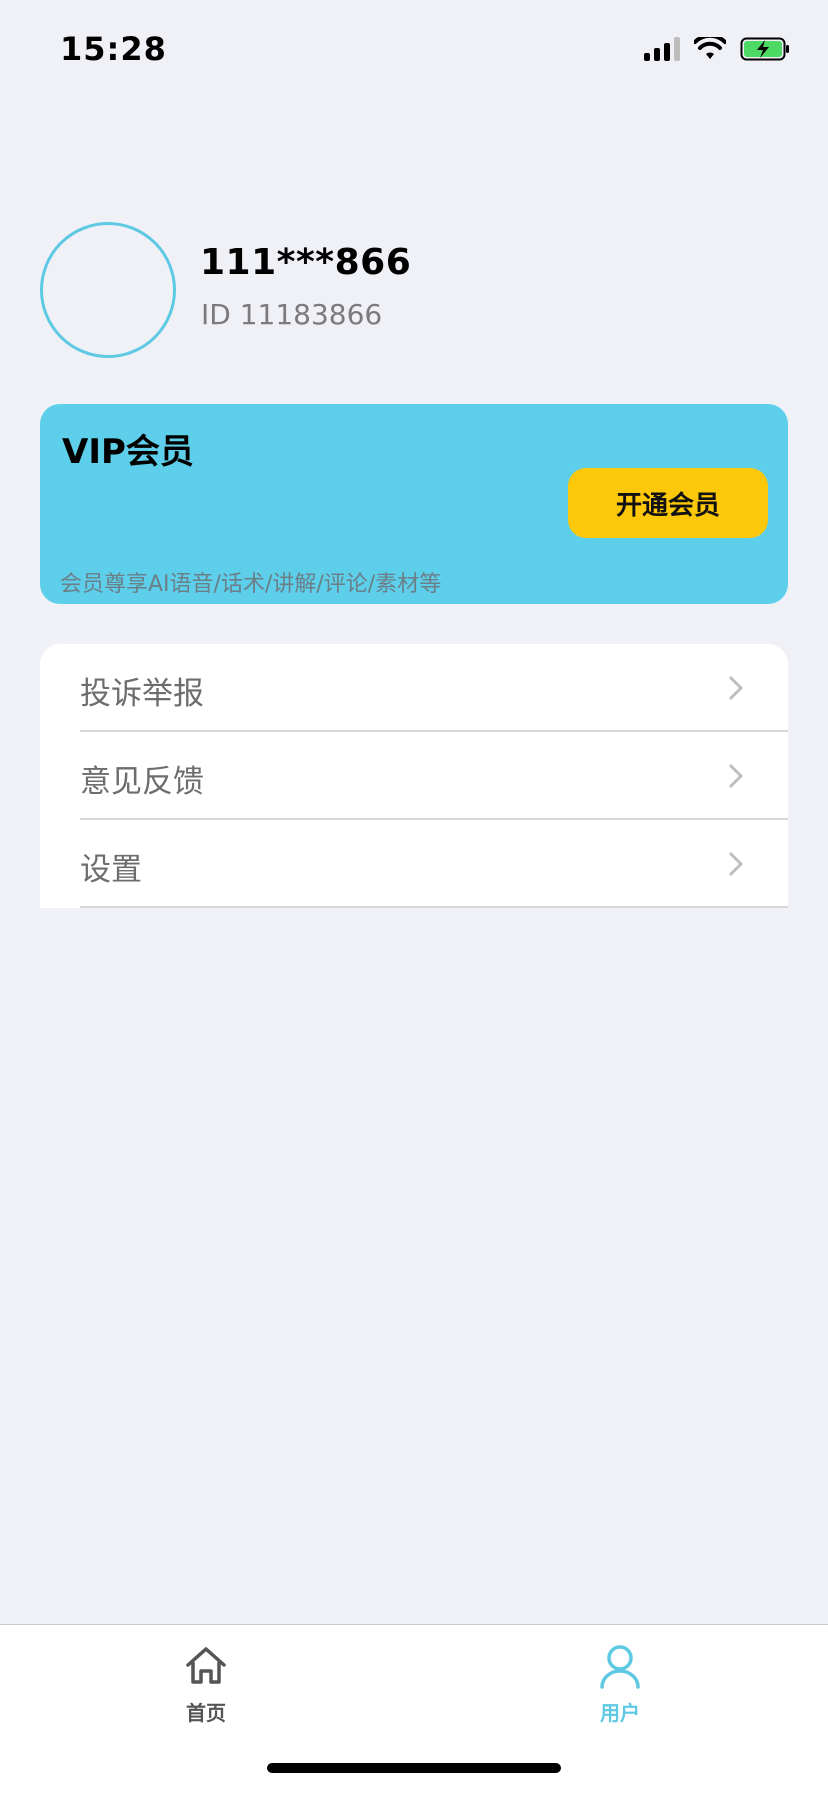 This screenshot has height=1793, width=828. Describe the element at coordinates (108, 290) in the screenshot. I see `avatar` at that location.